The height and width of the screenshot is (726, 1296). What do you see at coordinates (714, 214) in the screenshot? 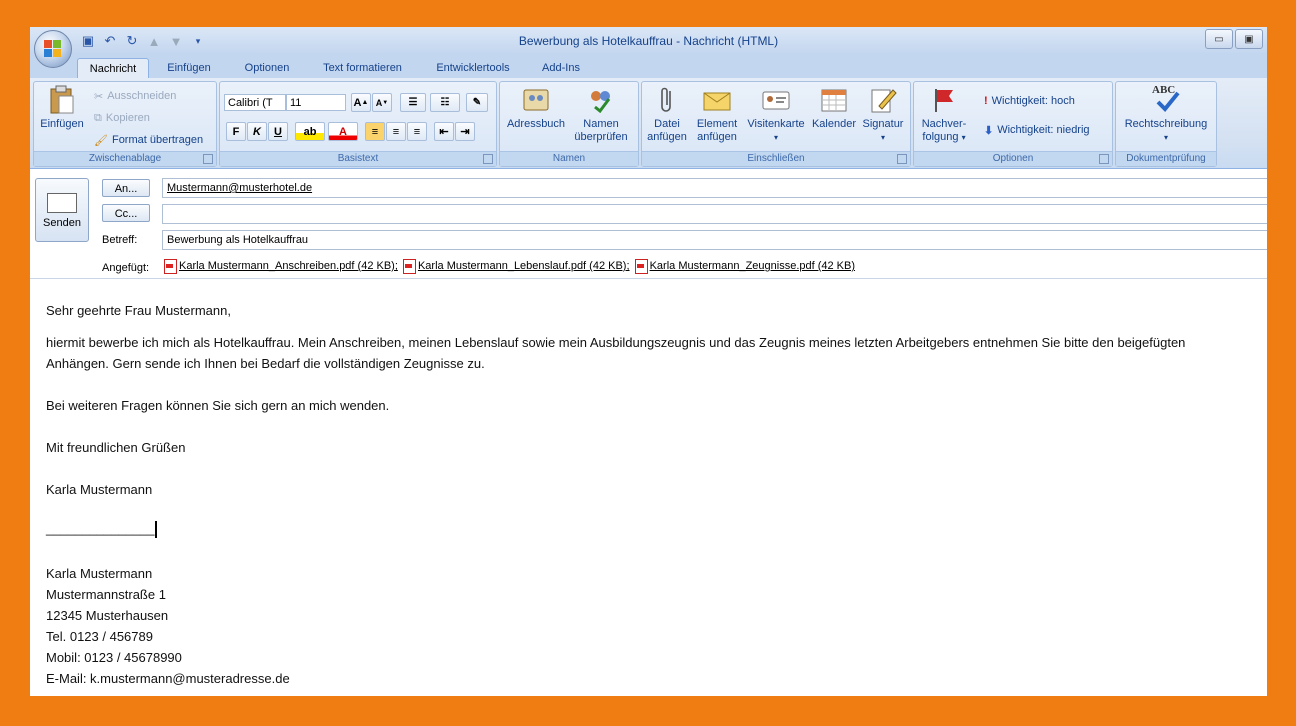
I see `cc-field` at bounding box center [714, 214].